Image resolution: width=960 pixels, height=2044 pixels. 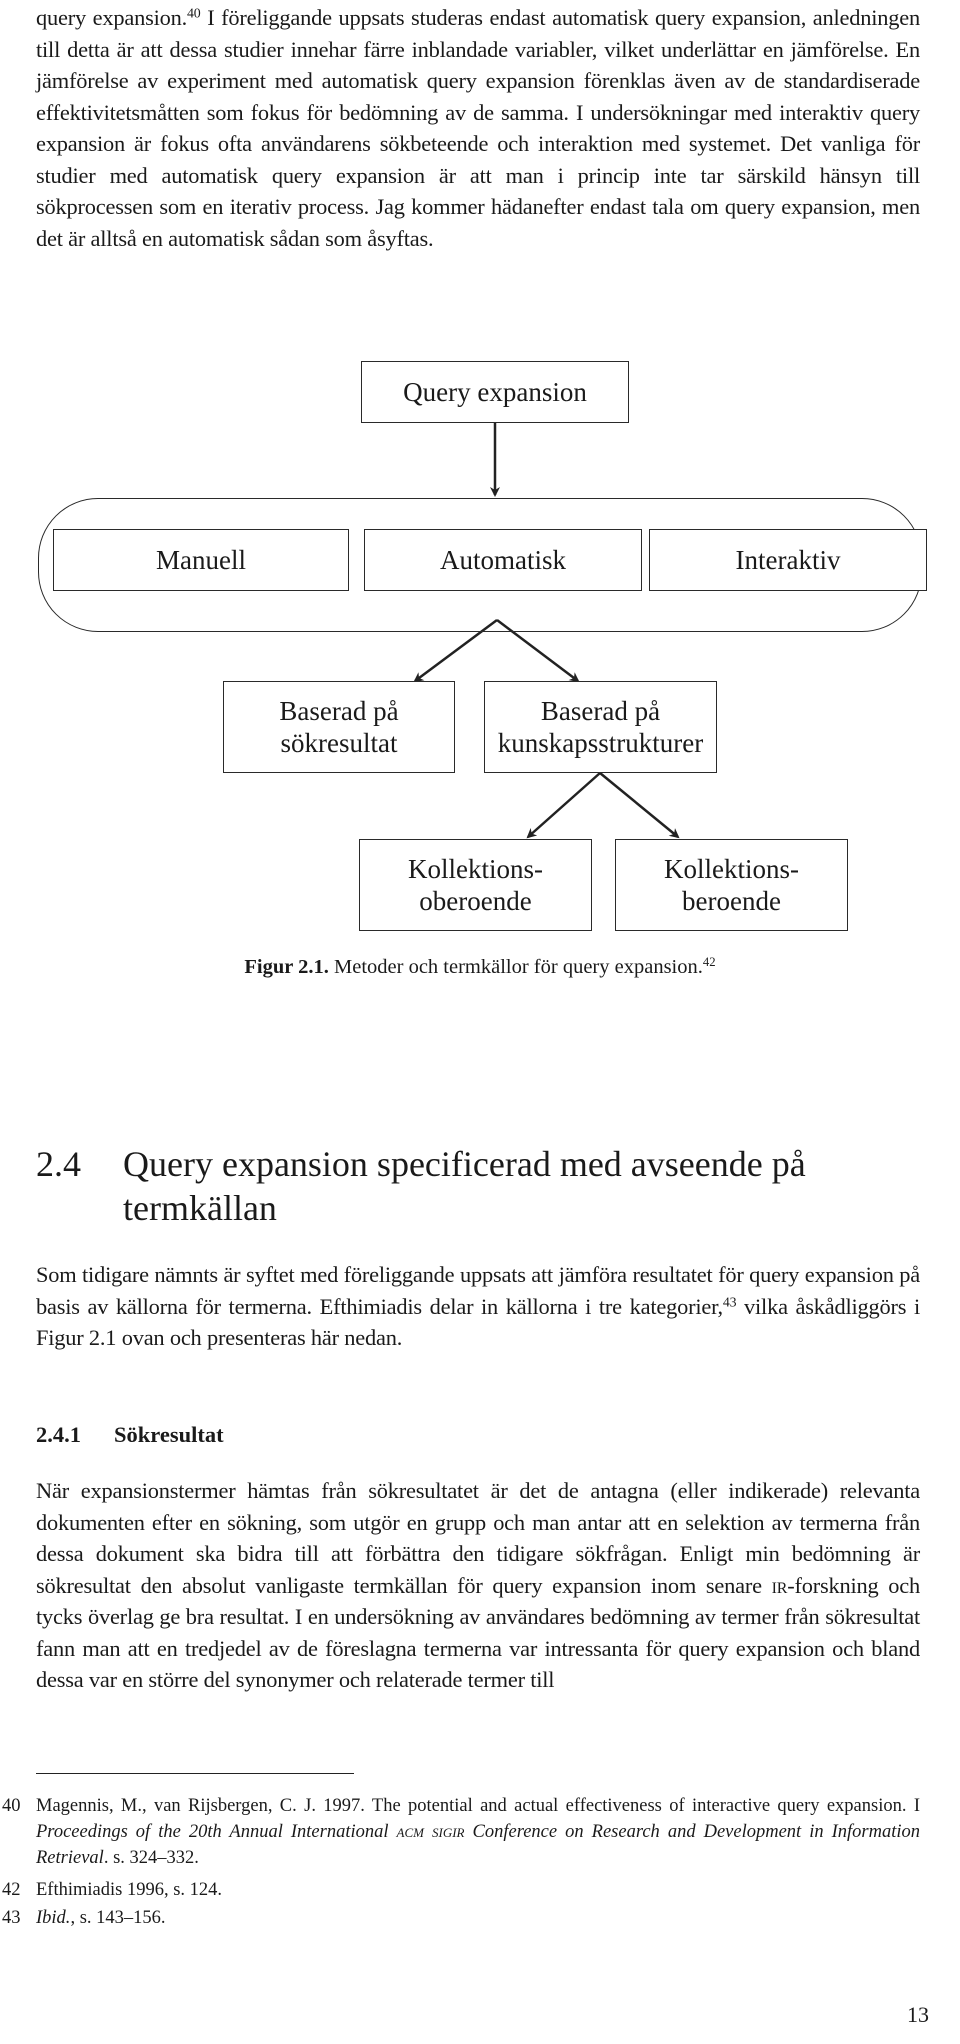 I want to click on box-query-expansion-label: Query expansion, so click(x=495, y=392).